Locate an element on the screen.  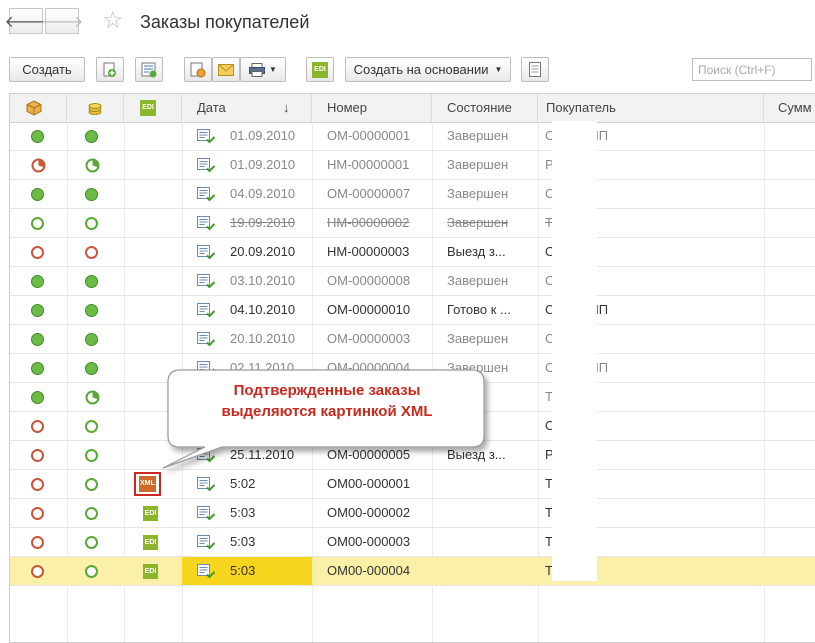
xml-icon: XML is located at coordinates (147, 484).